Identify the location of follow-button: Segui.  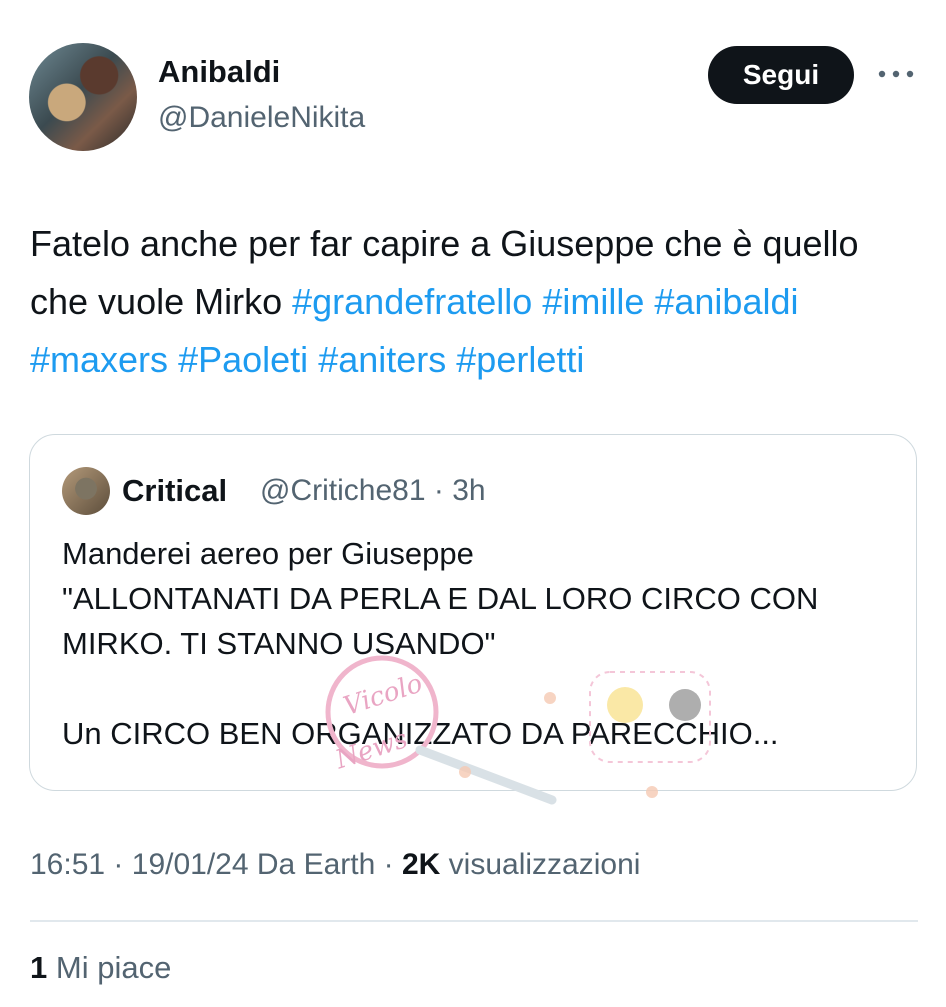
(781, 75).